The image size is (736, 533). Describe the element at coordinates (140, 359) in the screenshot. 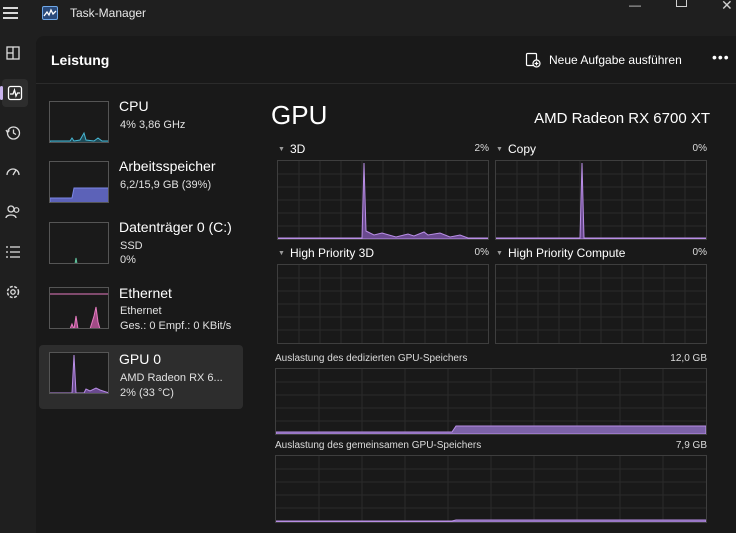

I see `device-name: GPU 0` at that location.